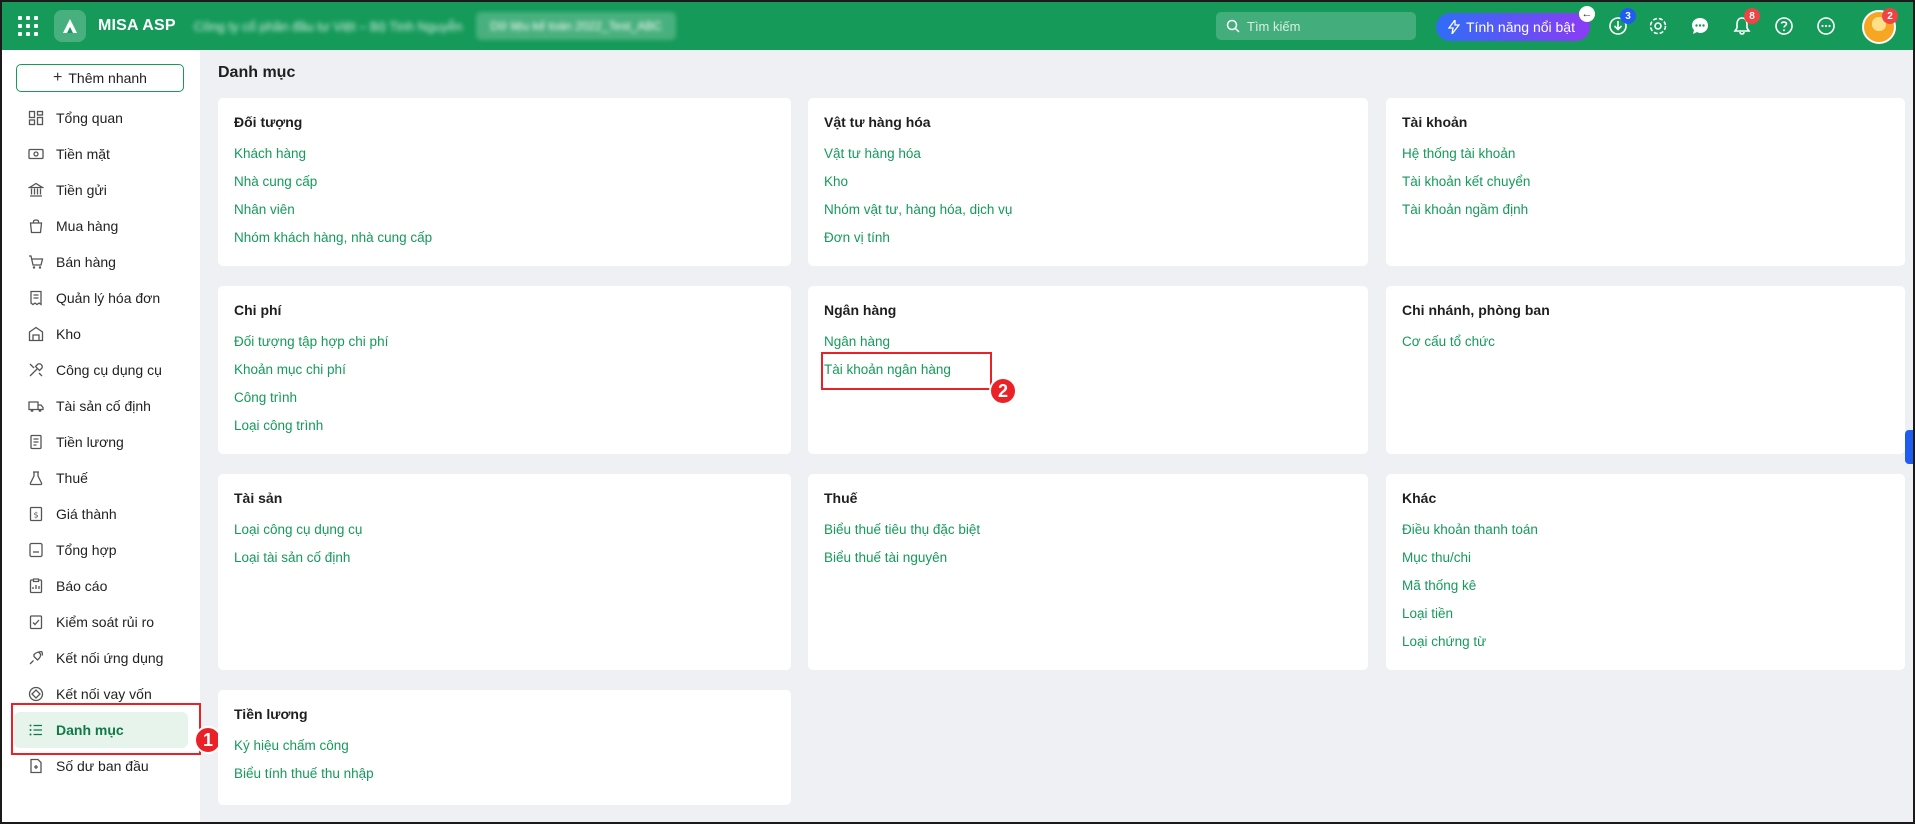 The image size is (1915, 824). Describe the element at coordinates (576, 26) in the screenshot. I see `database-selector: Dữ liệu kế toán 2022_Test_ABC` at that location.